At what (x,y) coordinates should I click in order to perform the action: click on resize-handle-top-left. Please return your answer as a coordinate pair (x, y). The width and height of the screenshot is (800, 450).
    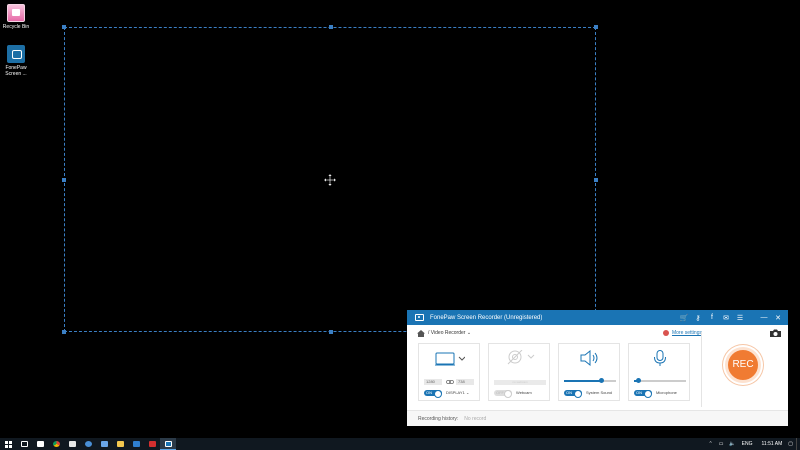
    Looking at the image, I should click on (64, 27).